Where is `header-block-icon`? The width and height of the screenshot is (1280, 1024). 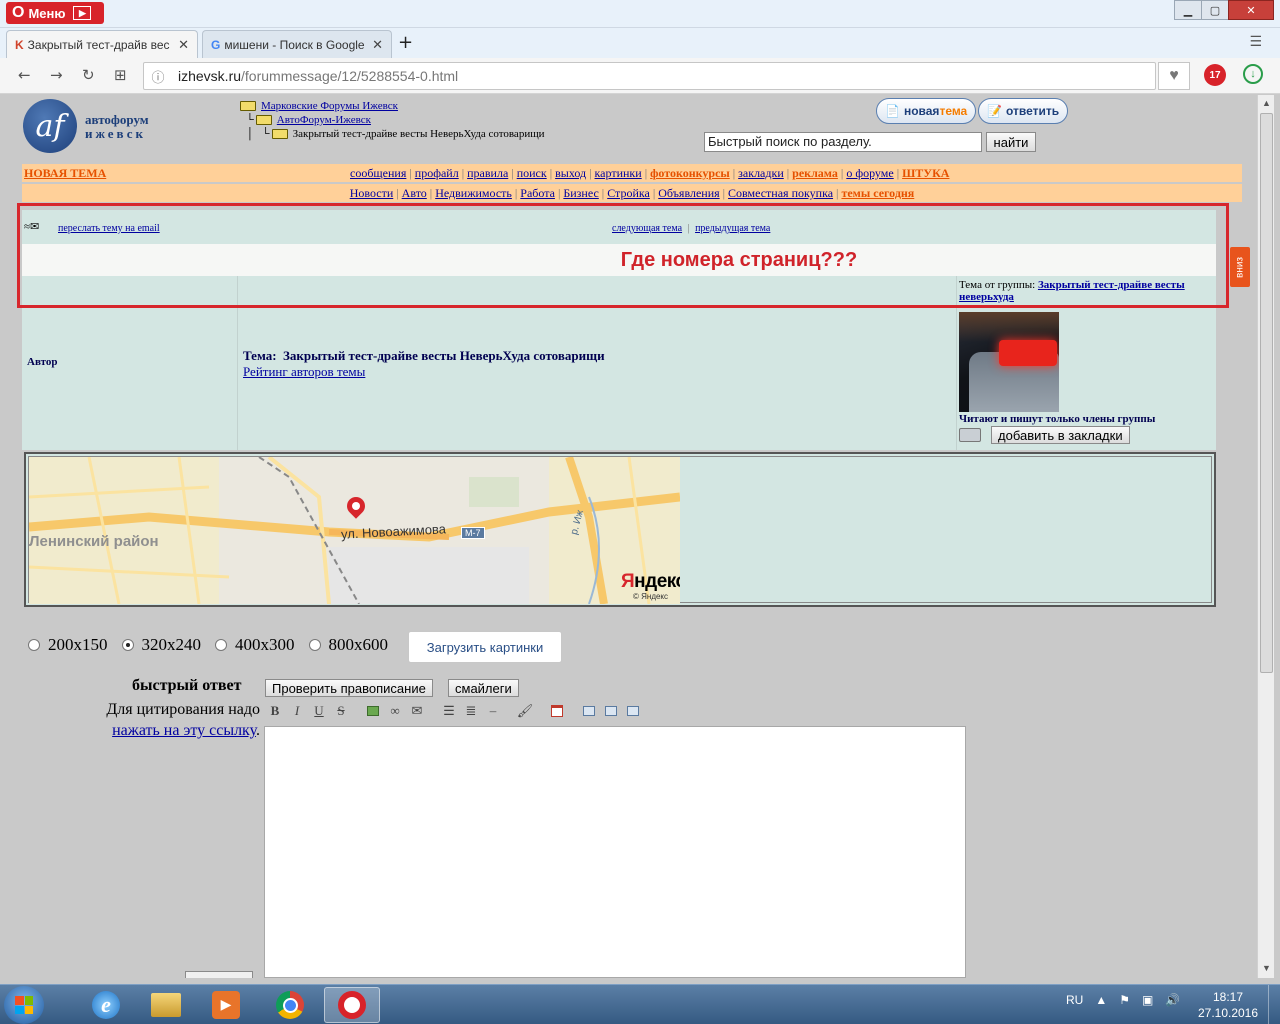 header-block-icon is located at coordinates (633, 711).